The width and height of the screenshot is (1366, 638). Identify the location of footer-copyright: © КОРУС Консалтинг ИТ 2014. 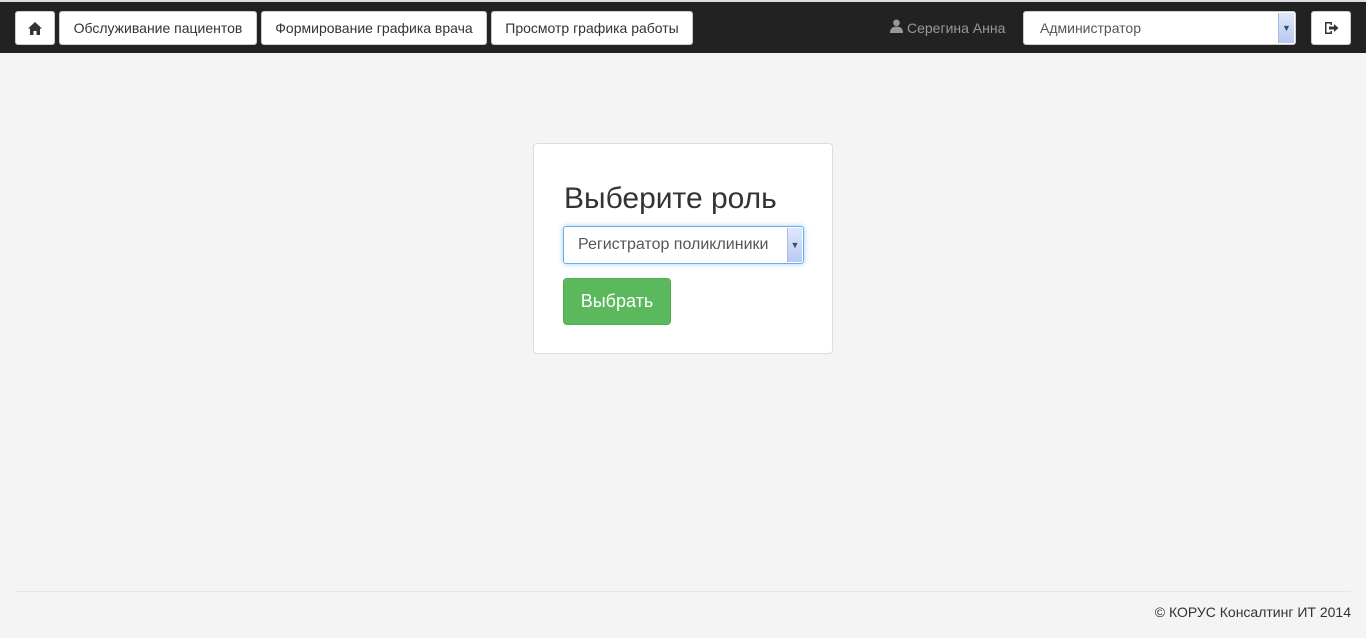
(1252, 612).